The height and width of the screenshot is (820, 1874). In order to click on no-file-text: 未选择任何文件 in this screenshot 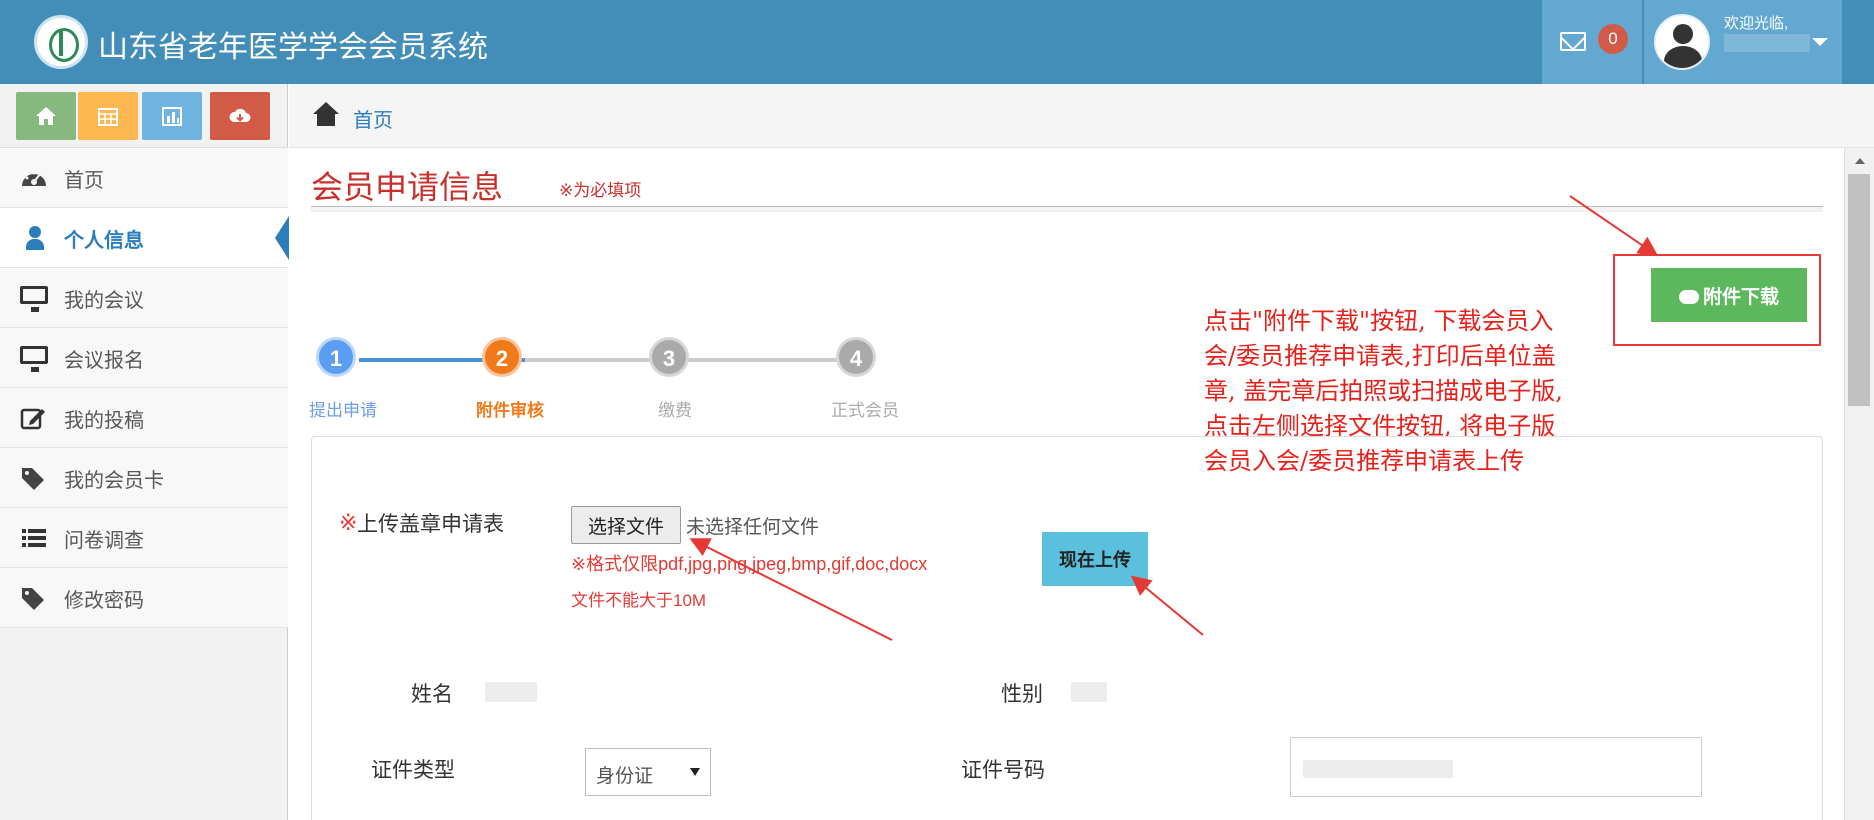, I will do `click(753, 527)`.